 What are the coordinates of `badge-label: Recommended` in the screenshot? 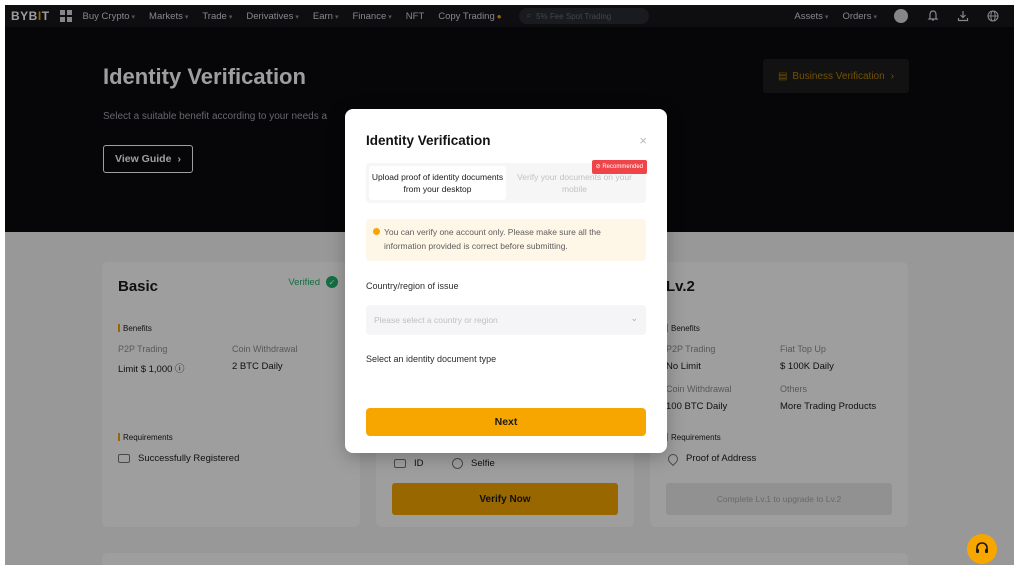 It's located at (622, 167).